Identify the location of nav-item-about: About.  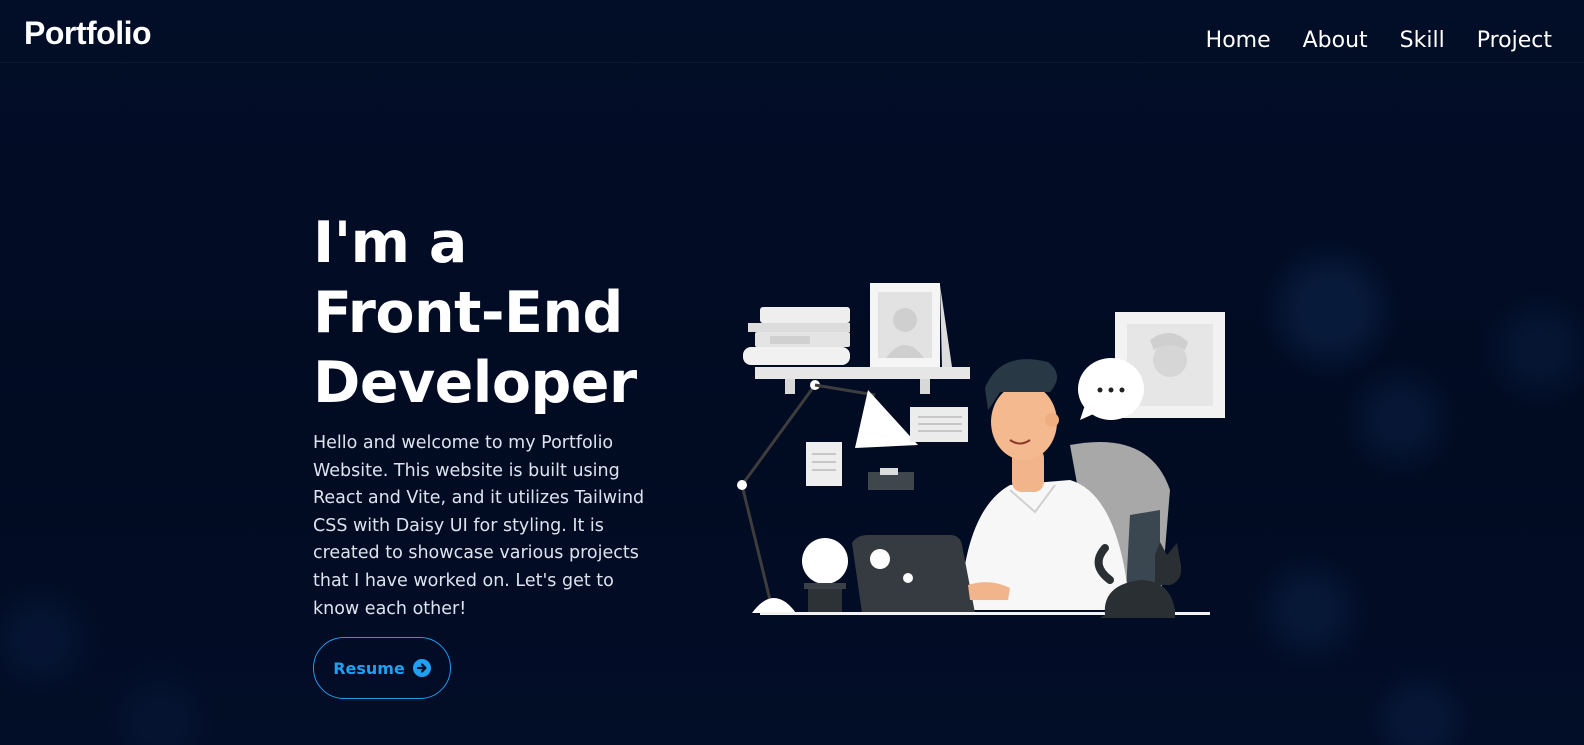
(1335, 41).